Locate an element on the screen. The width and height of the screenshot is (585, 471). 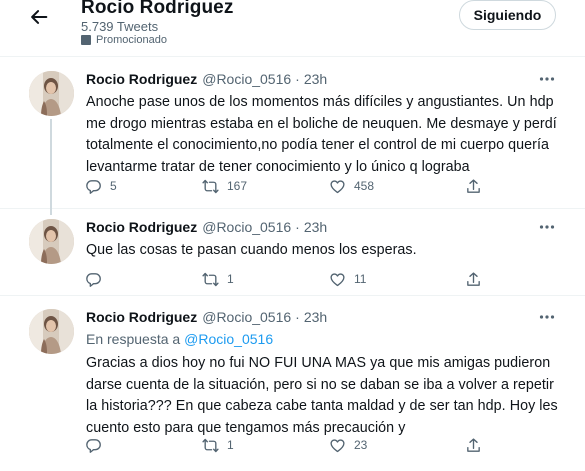
promoted-label: Promocionado is located at coordinates (124, 40).